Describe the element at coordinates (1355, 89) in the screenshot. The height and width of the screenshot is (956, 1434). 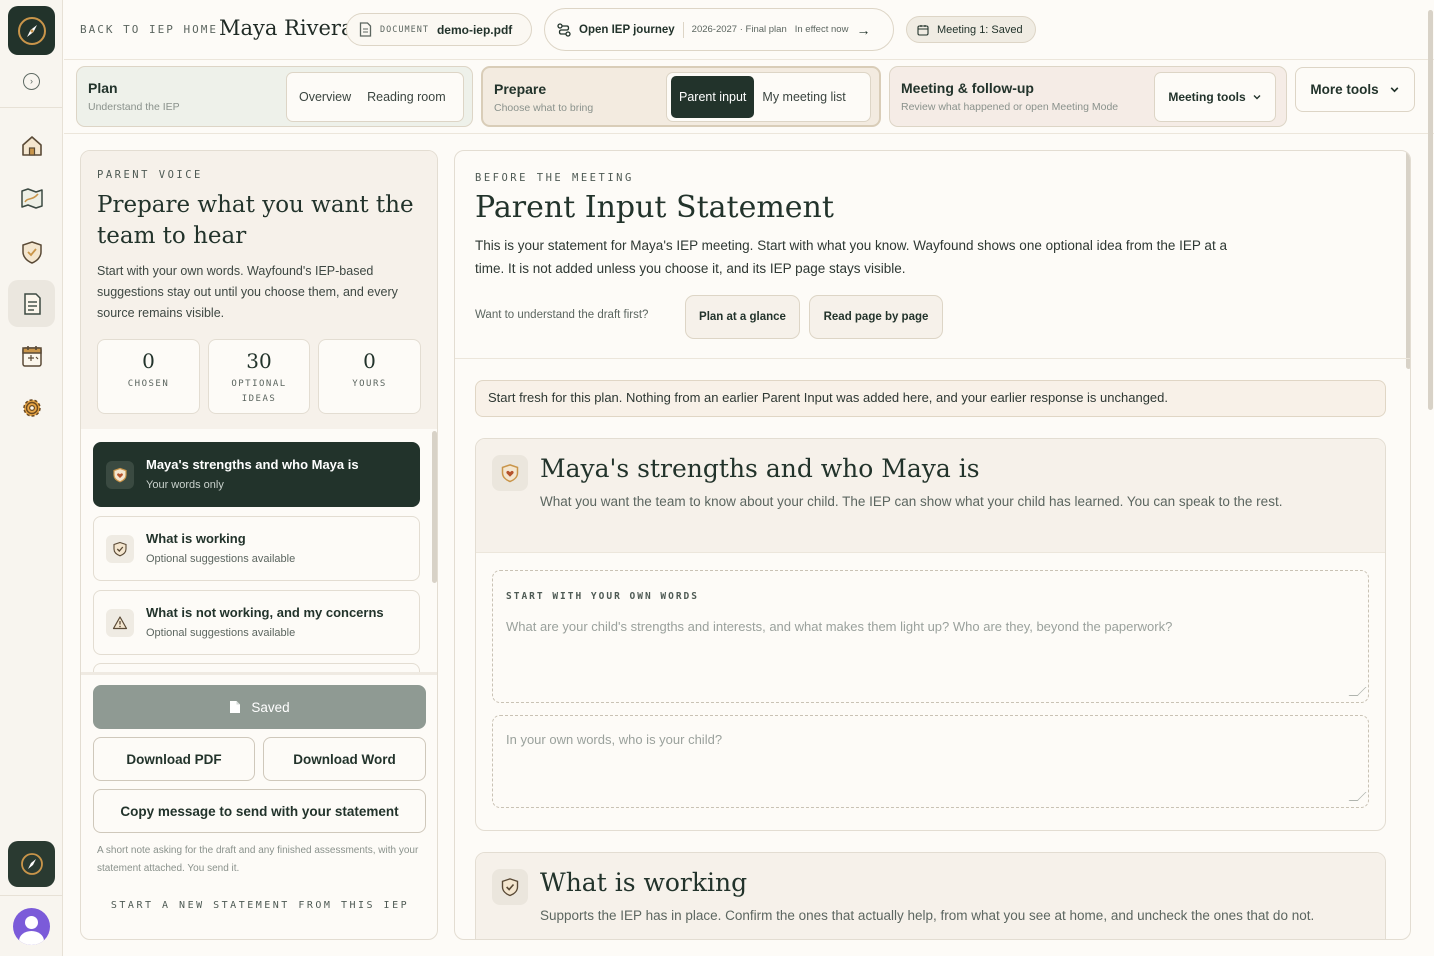
I see `more-tools-dropdown: More tools` at that location.